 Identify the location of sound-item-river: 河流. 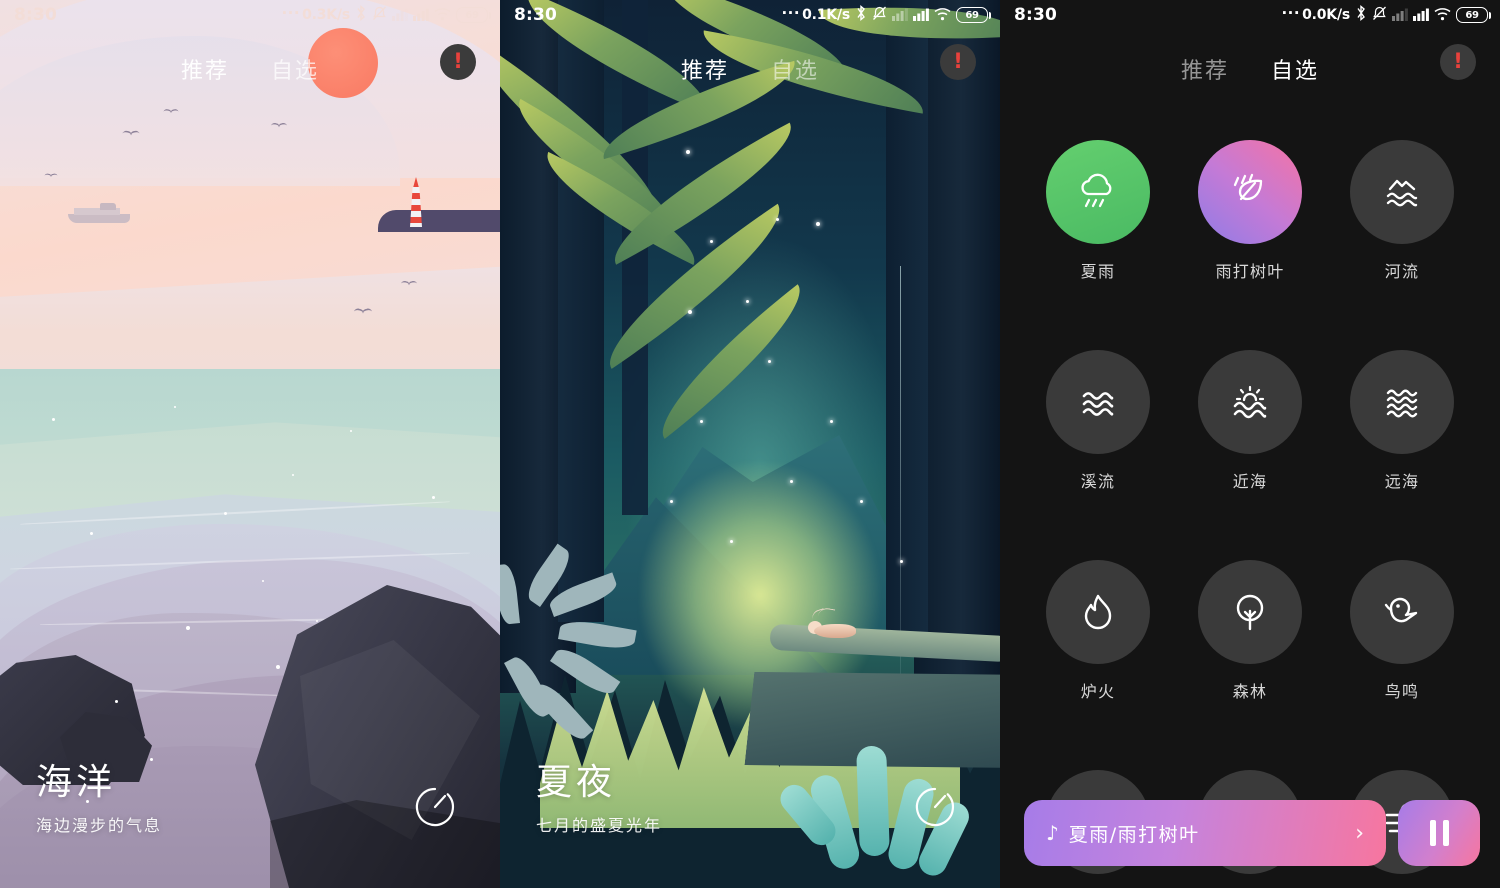
(1402, 211).